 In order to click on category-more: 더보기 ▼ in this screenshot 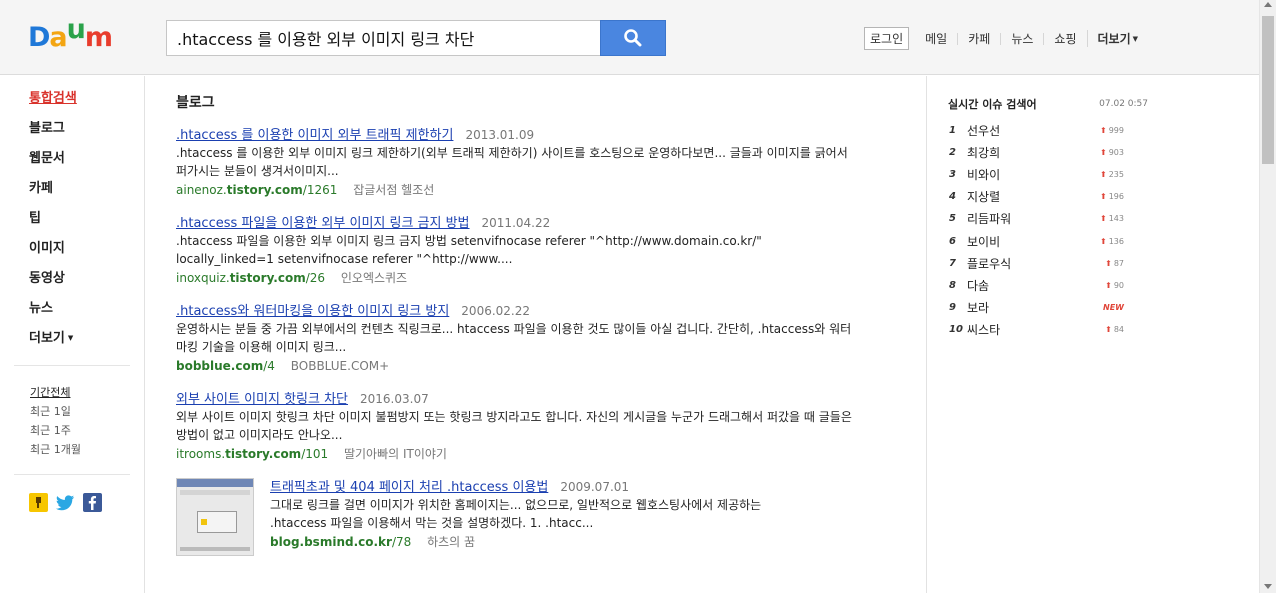, I will do `click(86, 345)`.